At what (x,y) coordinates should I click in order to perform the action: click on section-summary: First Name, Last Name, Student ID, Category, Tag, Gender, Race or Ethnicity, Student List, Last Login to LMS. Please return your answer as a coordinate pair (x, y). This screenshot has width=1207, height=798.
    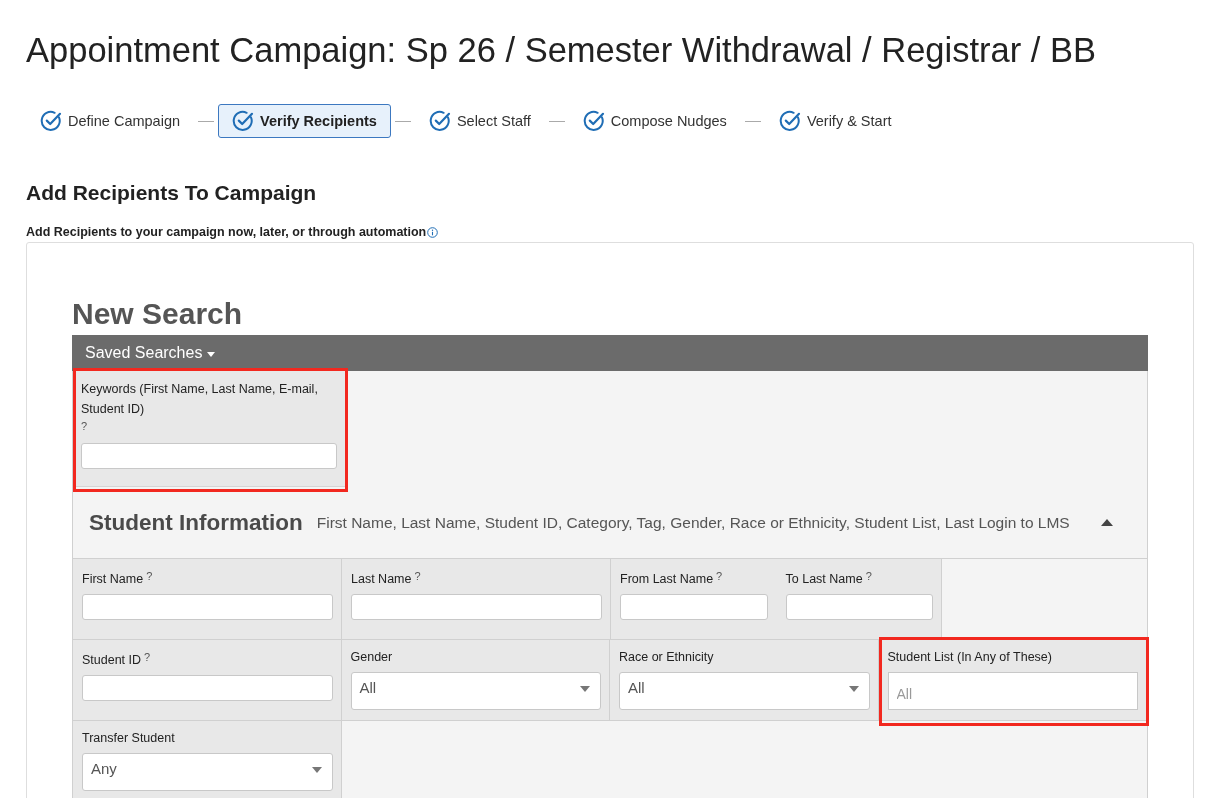
    Looking at the image, I should click on (693, 522).